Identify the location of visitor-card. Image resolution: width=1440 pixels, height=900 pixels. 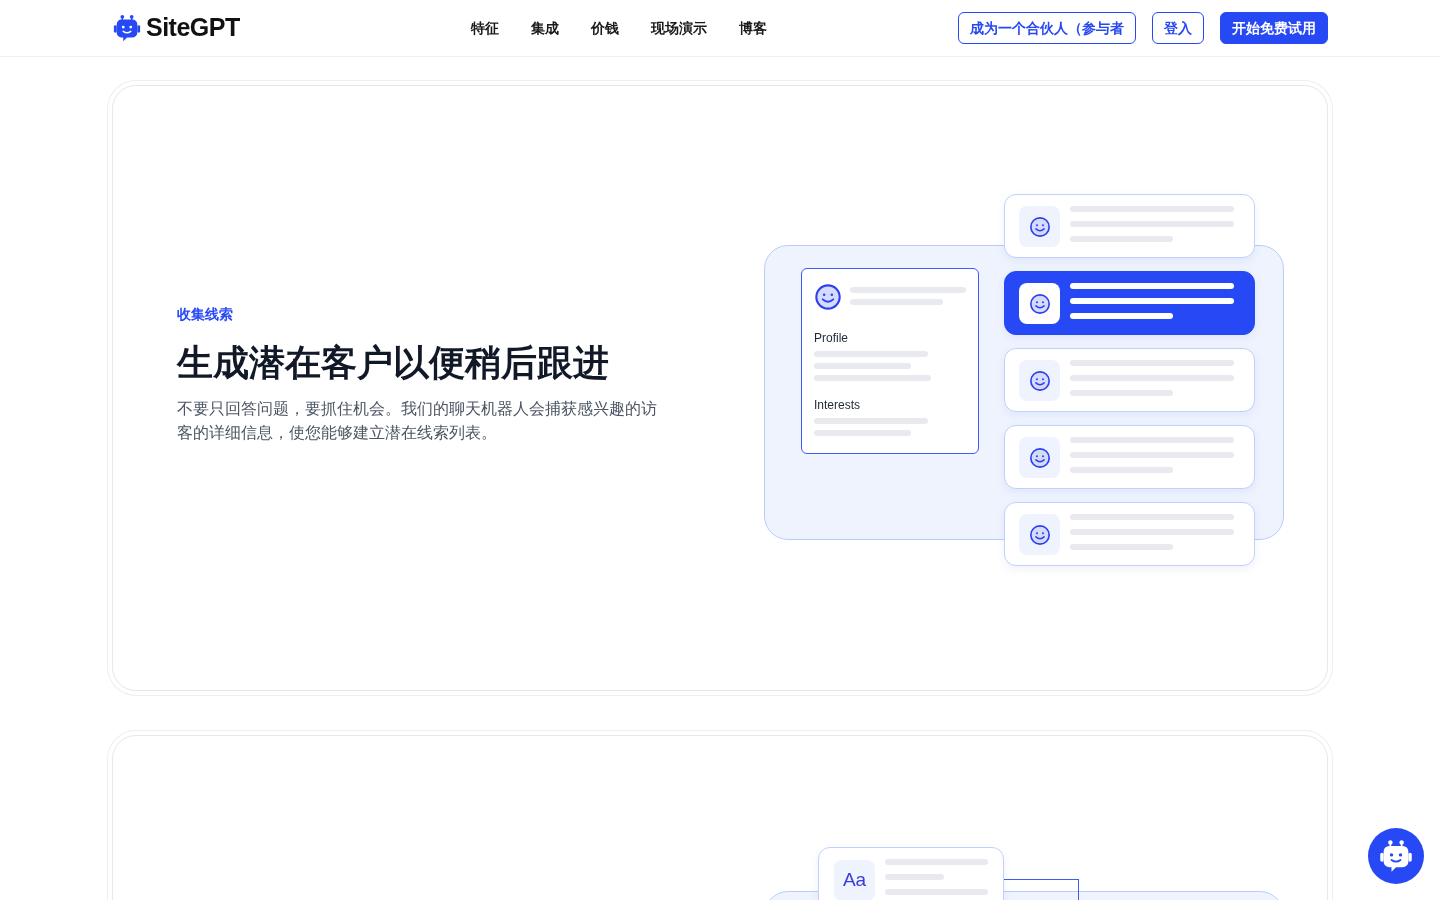
(1129, 303).